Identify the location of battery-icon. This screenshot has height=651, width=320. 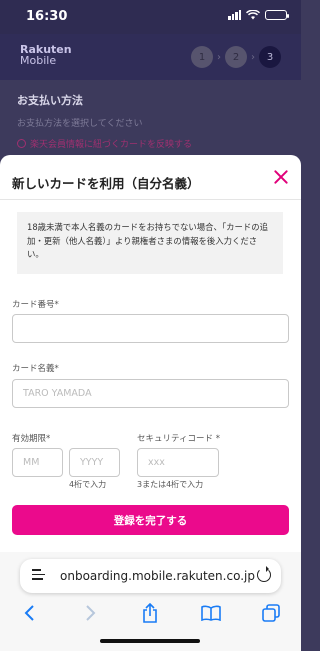
(277, 15).